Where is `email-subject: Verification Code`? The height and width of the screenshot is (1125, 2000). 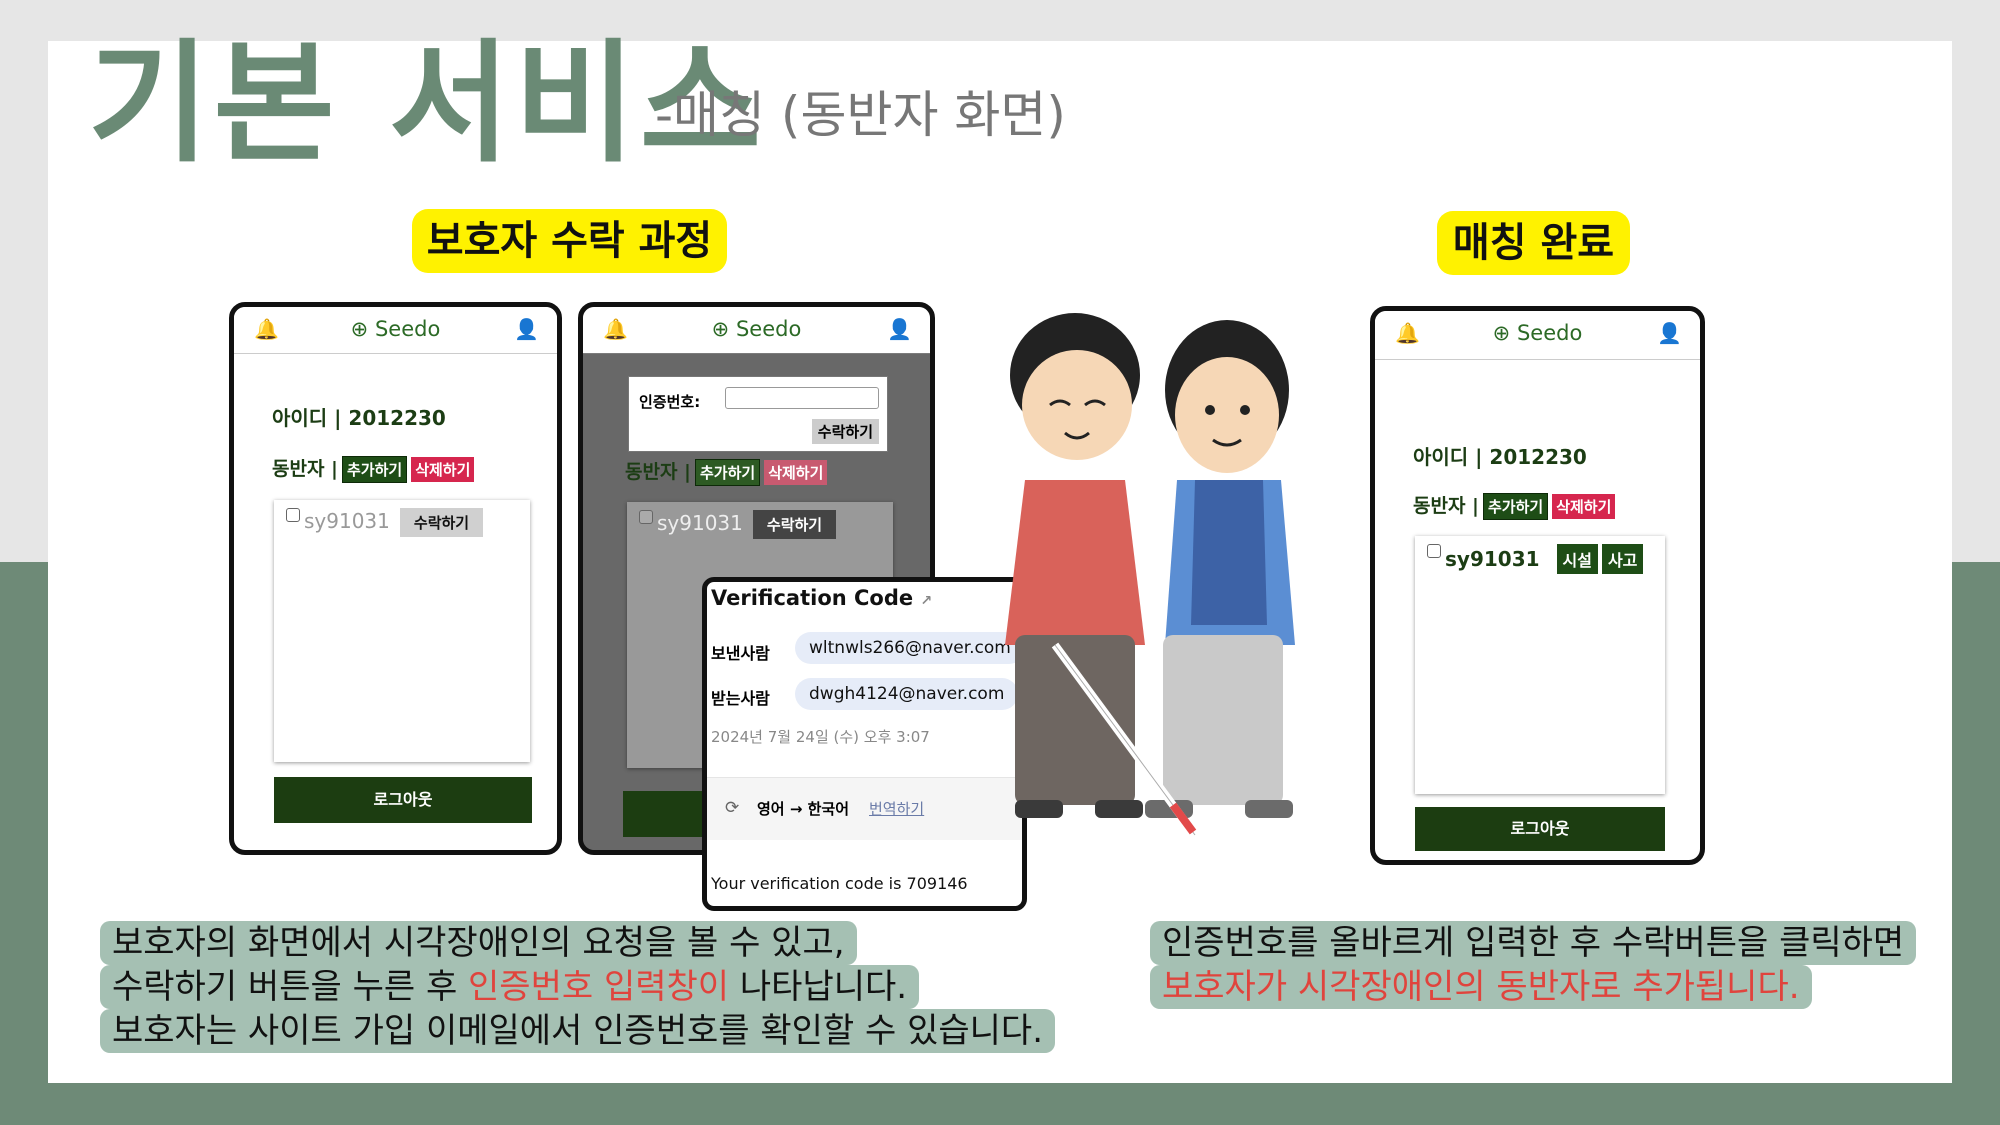
email-subject: Verification Code is located at coordinates (812, 598).